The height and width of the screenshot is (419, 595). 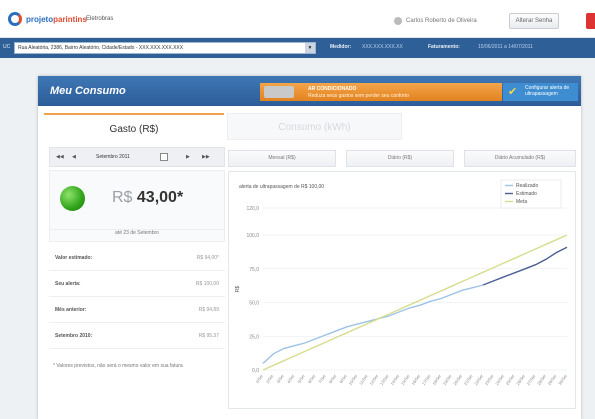 I want to click on info-row: Valor estimado: R$ 94,00*, so click(x=137, y=258).